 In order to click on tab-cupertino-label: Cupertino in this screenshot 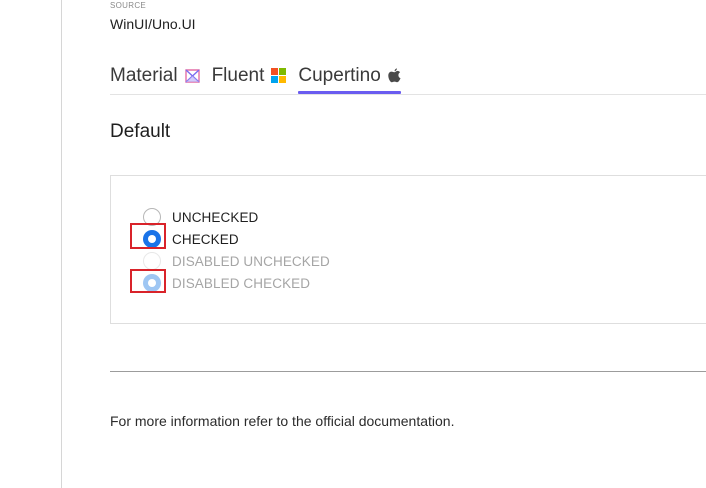, I will do `click(339, 75)`.